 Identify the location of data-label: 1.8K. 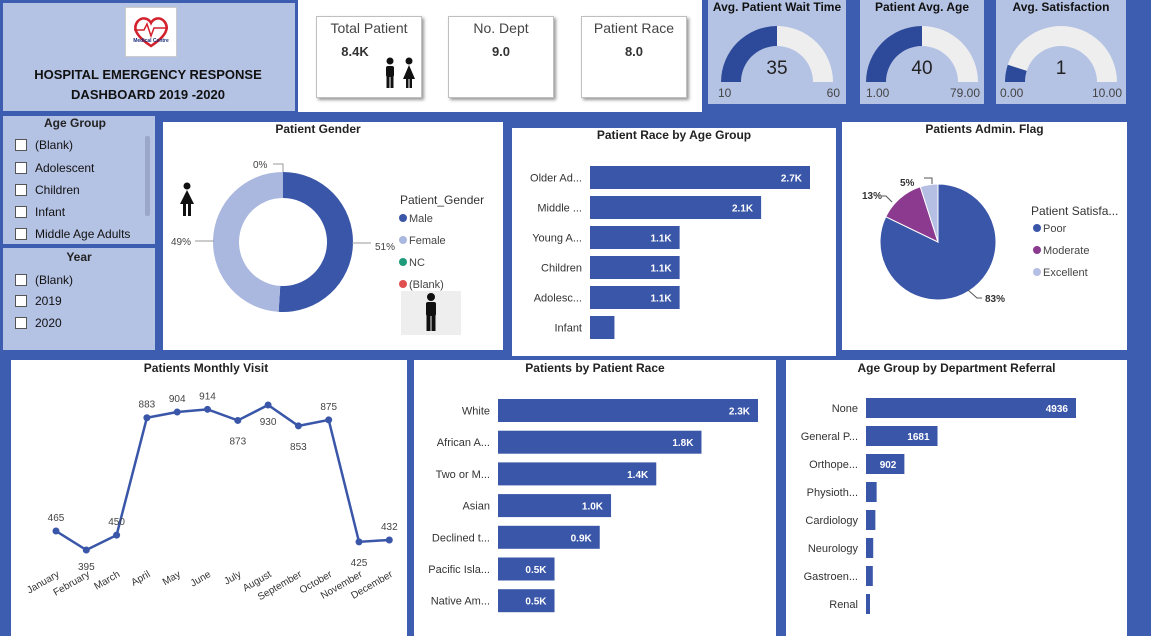
(683, 443).